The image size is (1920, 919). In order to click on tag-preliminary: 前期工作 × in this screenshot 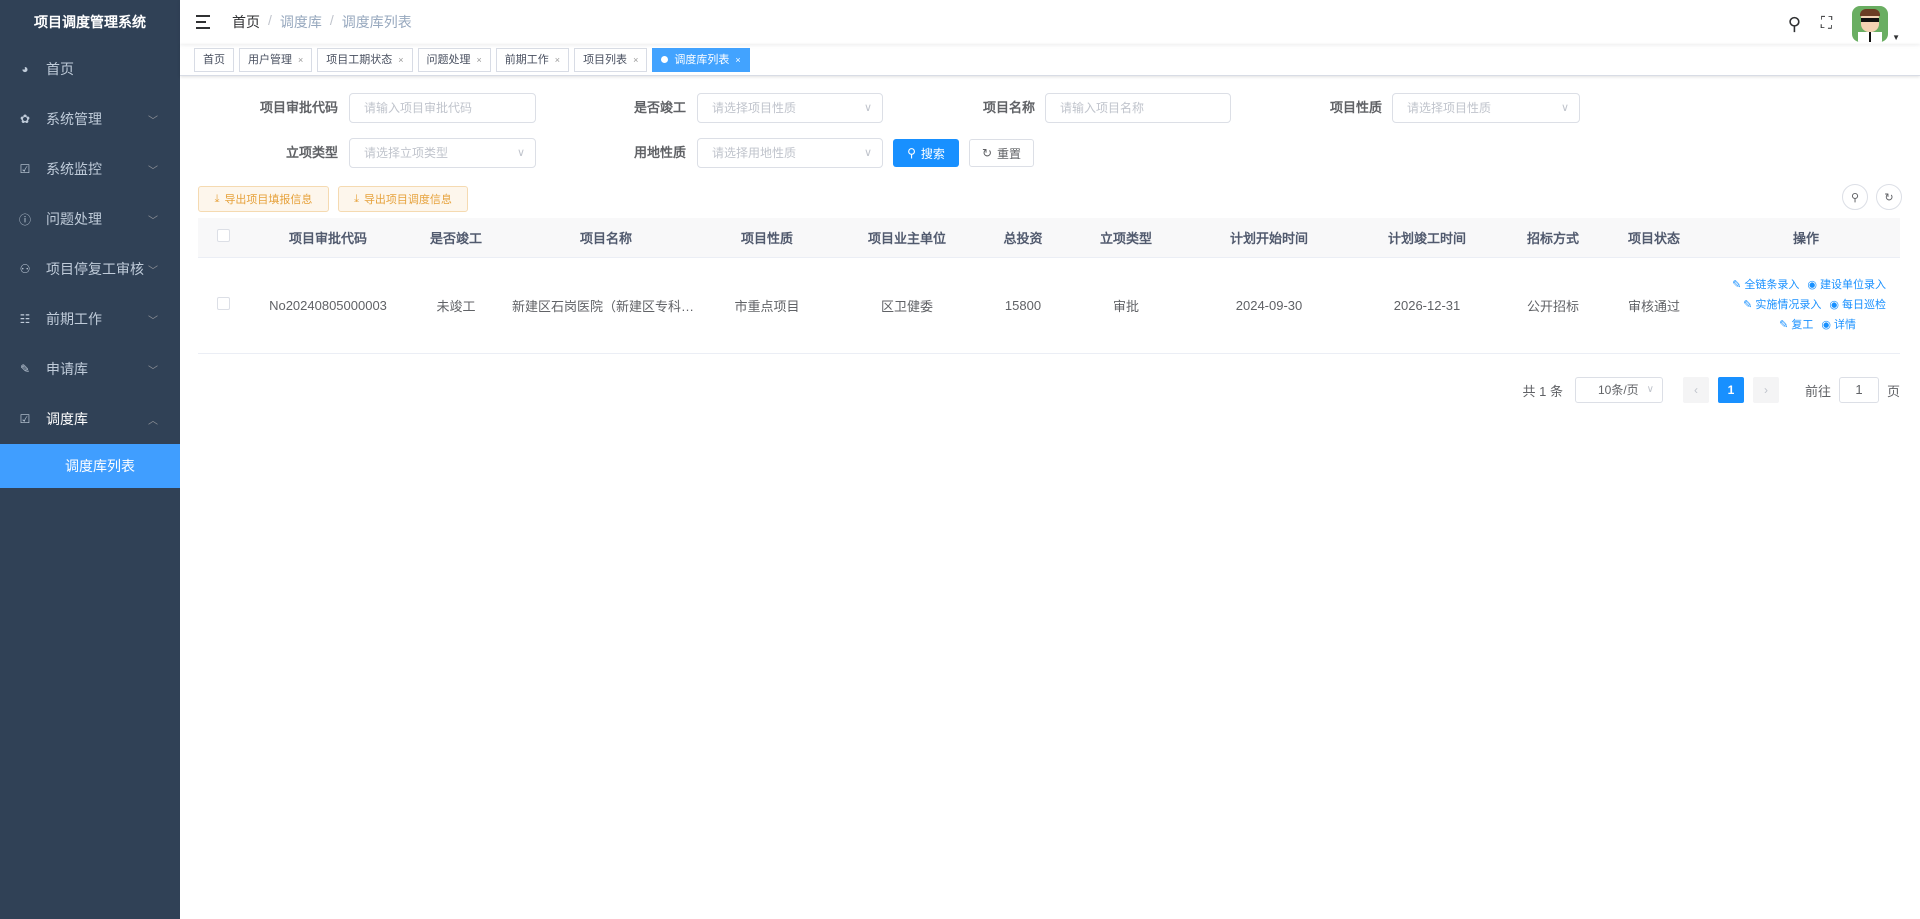, I will do `click(532, 59)`.